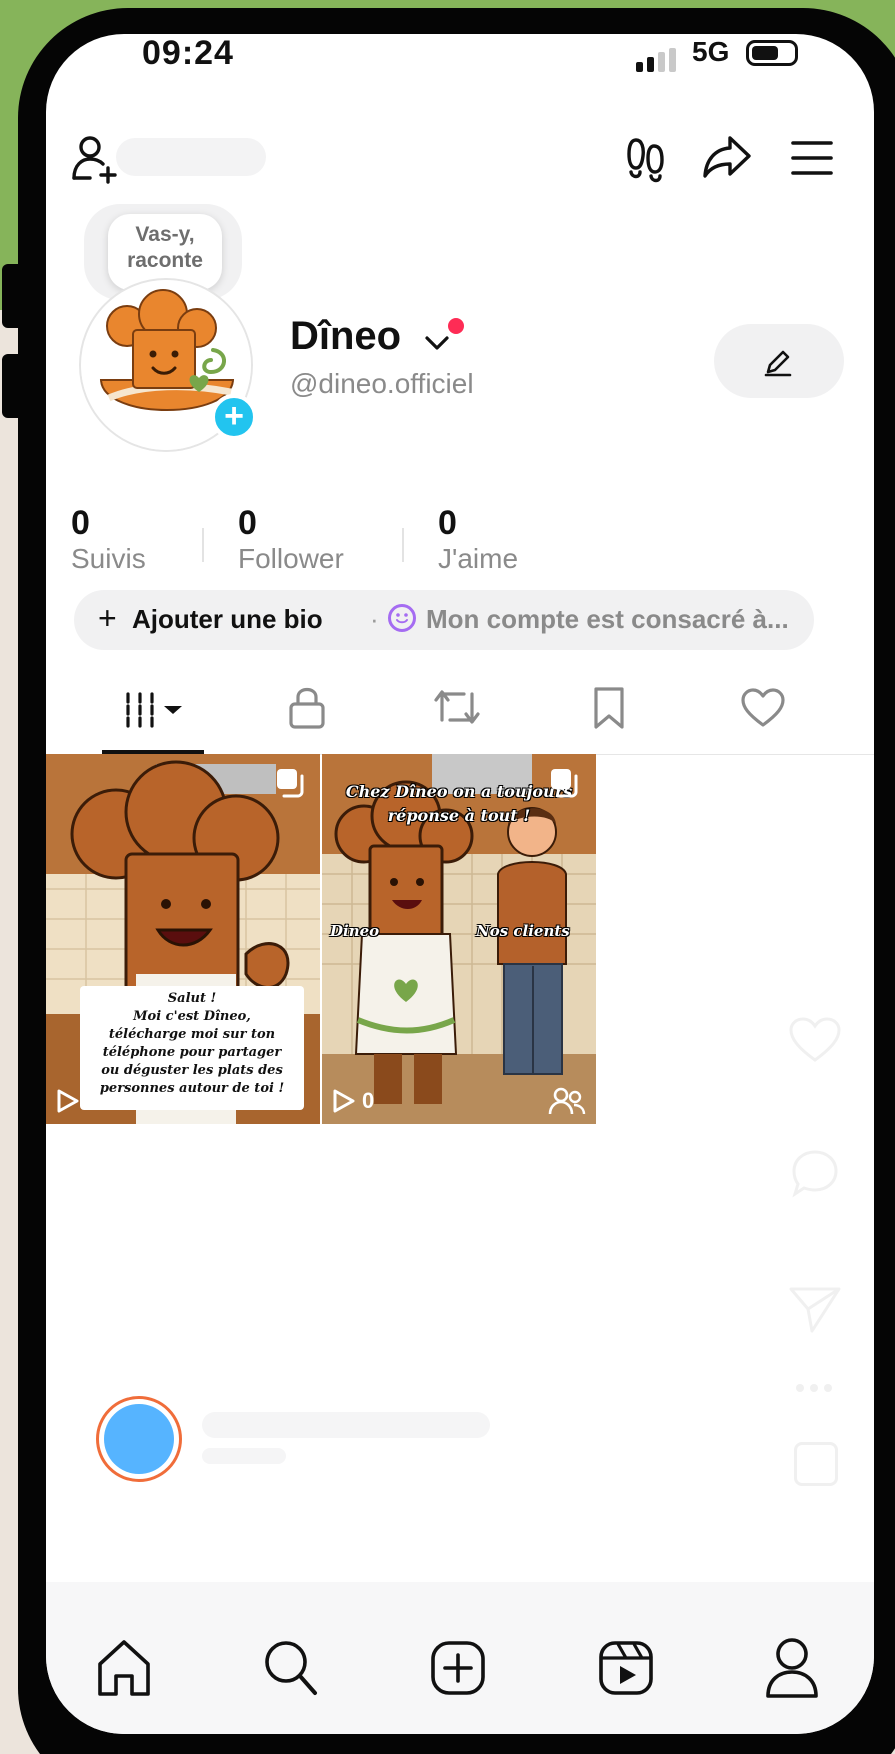  Describe the element at coordinates (124, 1668) in the screenshot. I see `home-icon` at that location.